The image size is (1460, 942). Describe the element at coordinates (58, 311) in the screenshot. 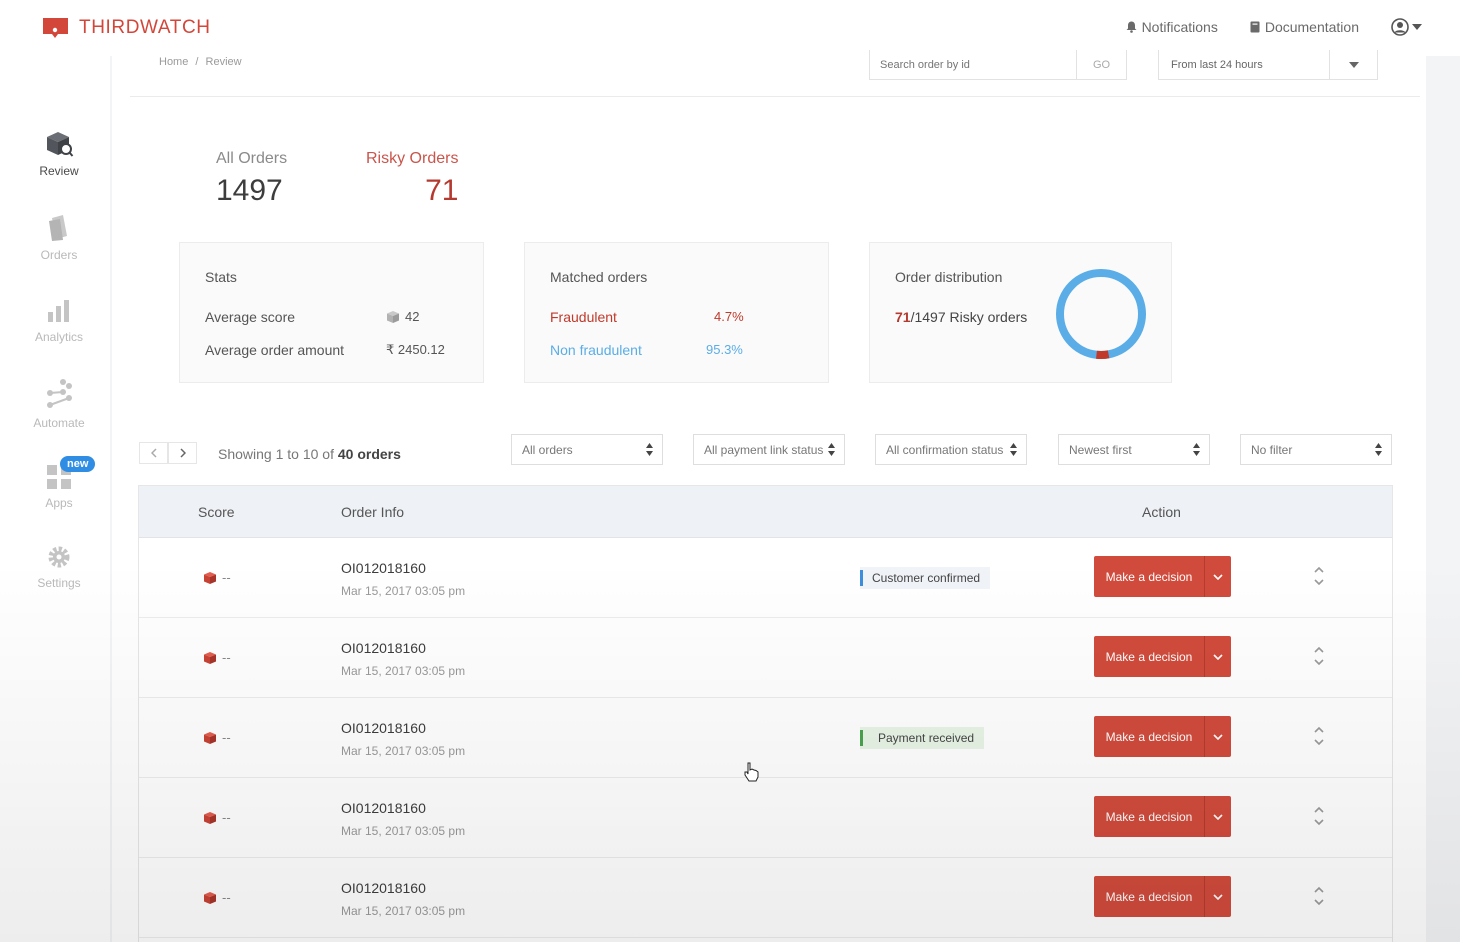

I see `analytics-icon` at that location.